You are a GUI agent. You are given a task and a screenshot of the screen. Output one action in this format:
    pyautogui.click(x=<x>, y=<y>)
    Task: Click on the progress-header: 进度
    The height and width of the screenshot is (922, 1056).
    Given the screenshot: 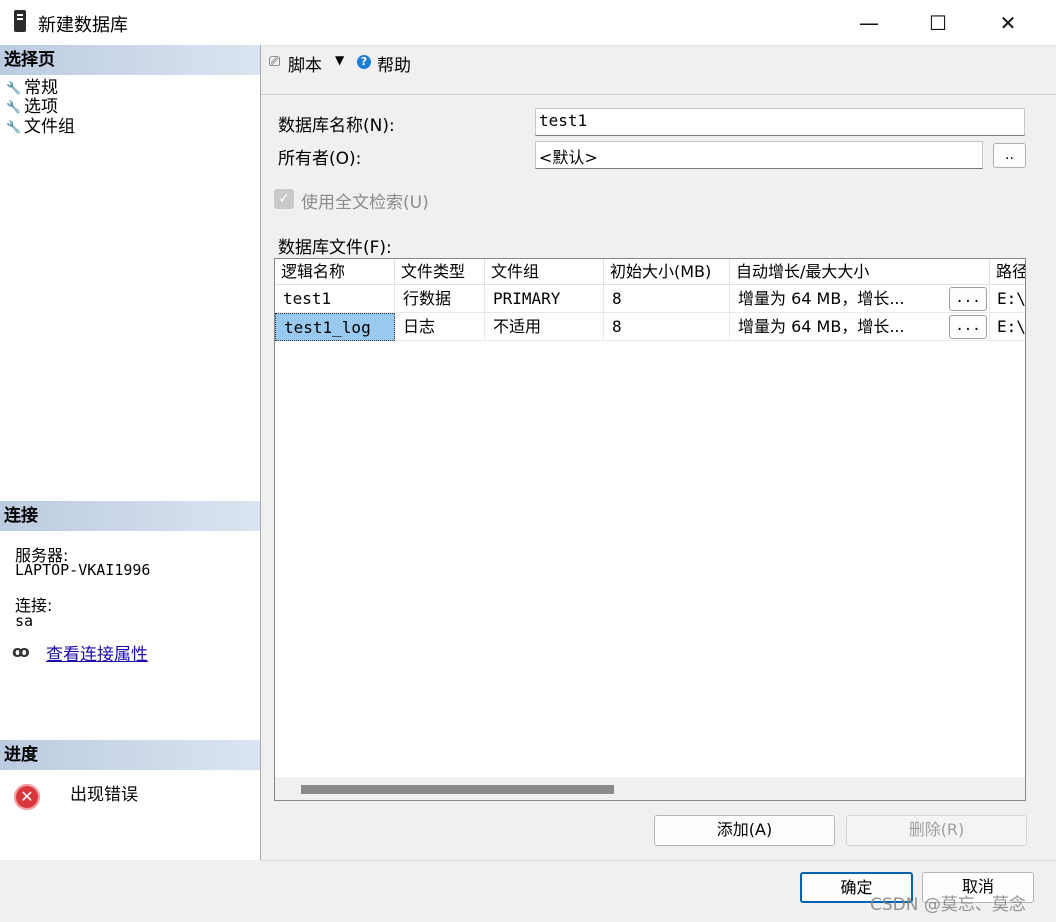 What is the action you would take?
    pyautogui.click(x=130, y=755)
    